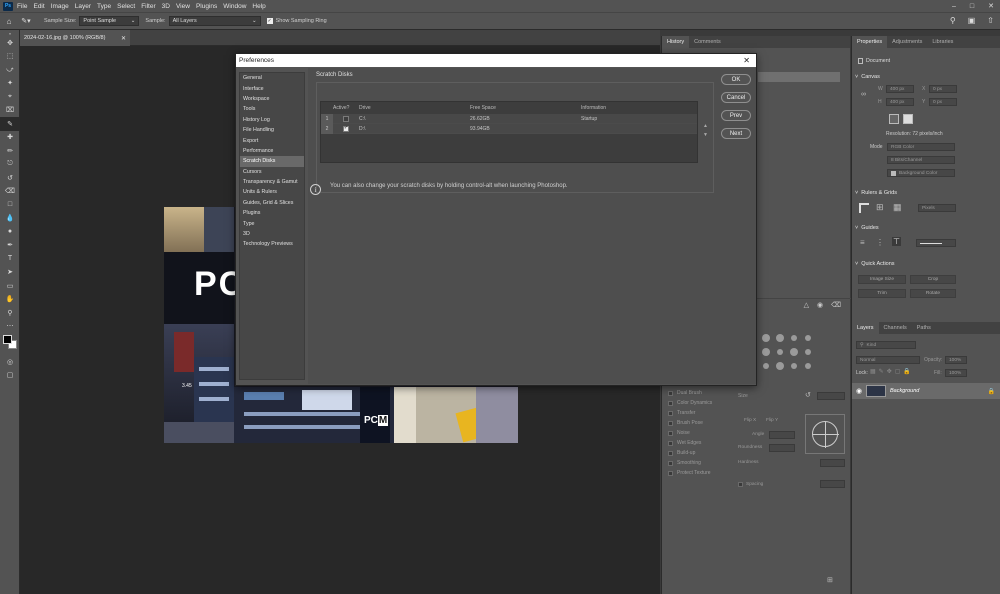  I want to click on blur-tool-icon: 💧, so click(10, 219).